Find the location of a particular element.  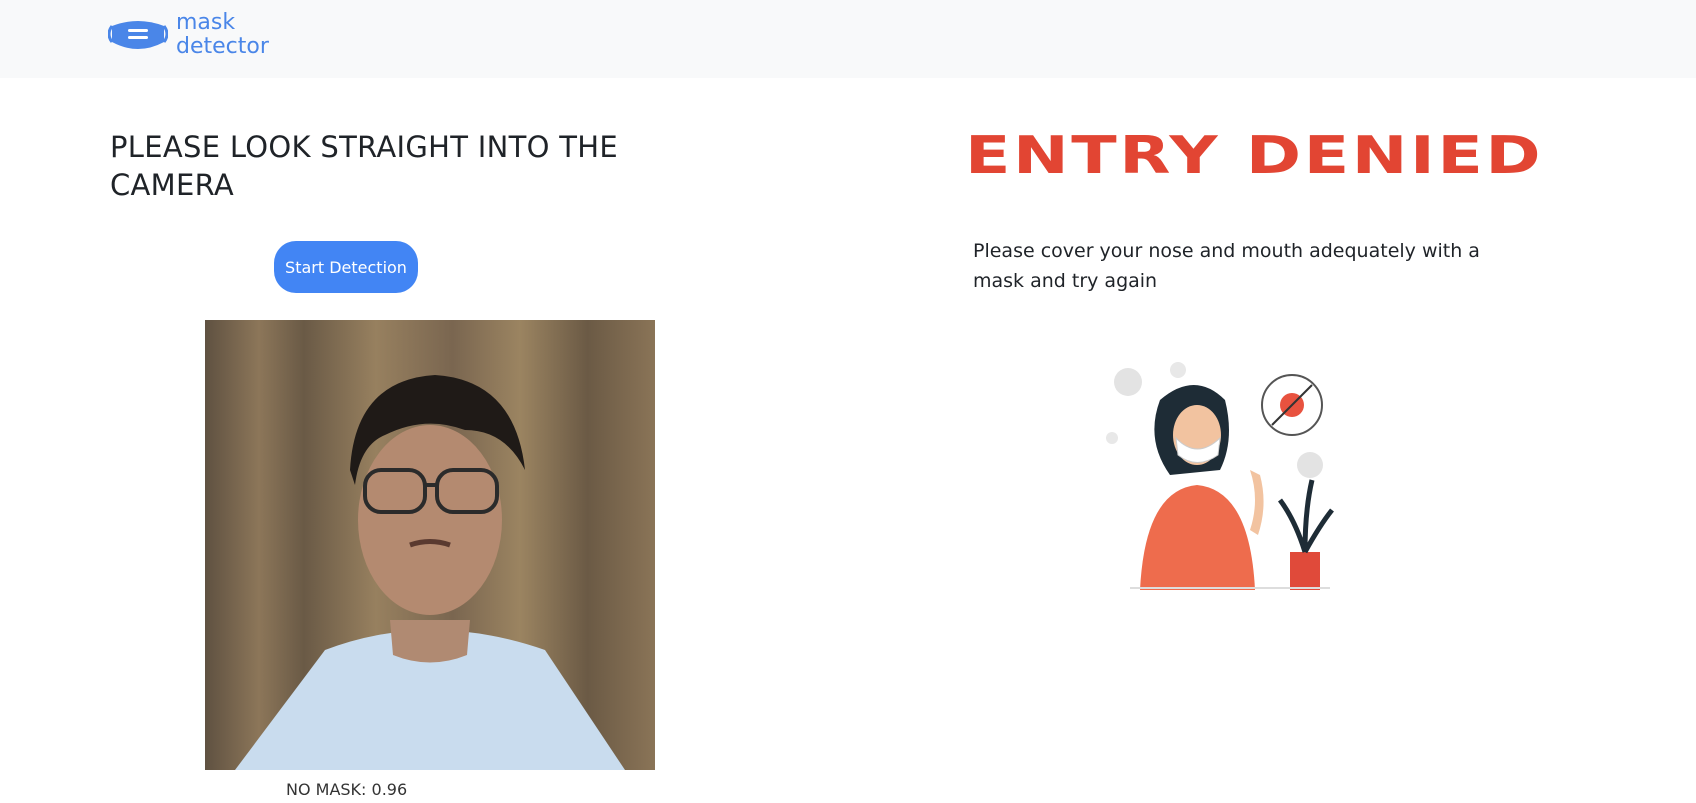

brand-name: mask detector is located at coordinates (222, 35).